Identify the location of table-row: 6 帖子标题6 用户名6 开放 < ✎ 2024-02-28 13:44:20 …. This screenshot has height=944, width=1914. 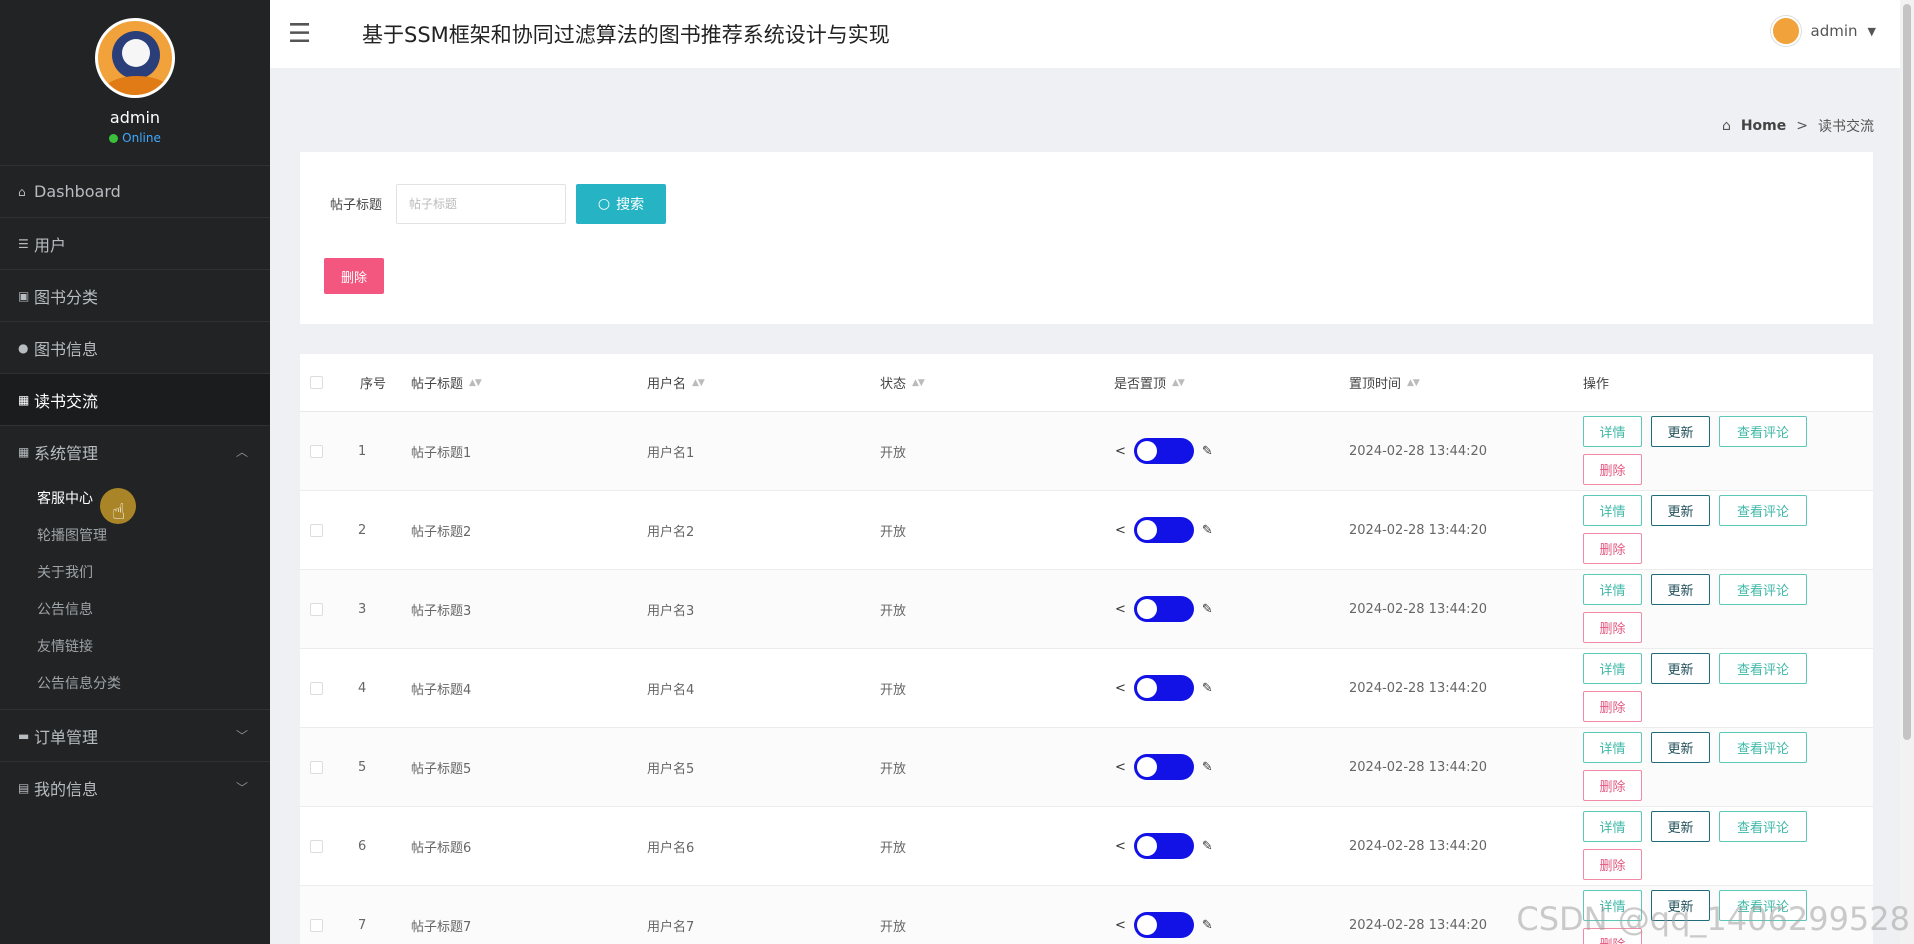
(1086, 846).